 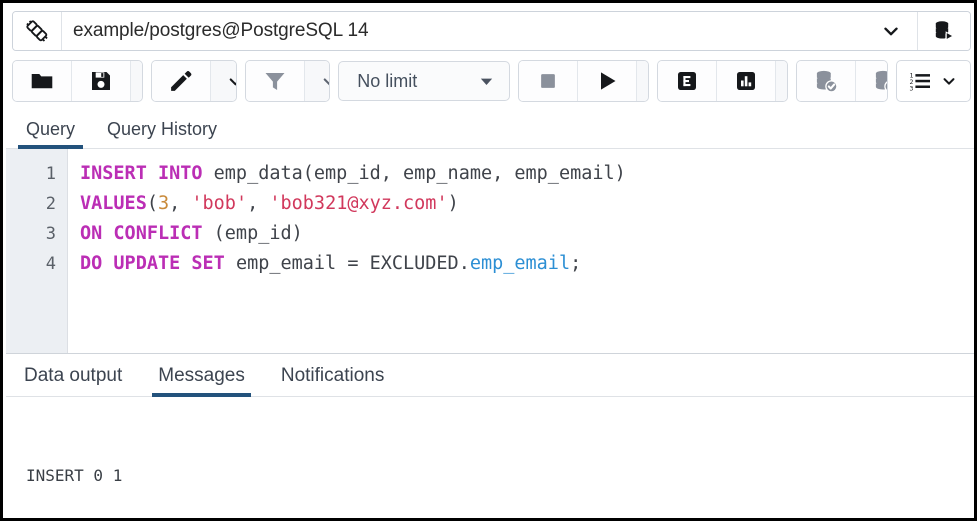 What do you see at coordinates (358, 203) in the screenshot?
I see `sql-token: 'bob321@xyz.com'` at bounding box center [358, 203].